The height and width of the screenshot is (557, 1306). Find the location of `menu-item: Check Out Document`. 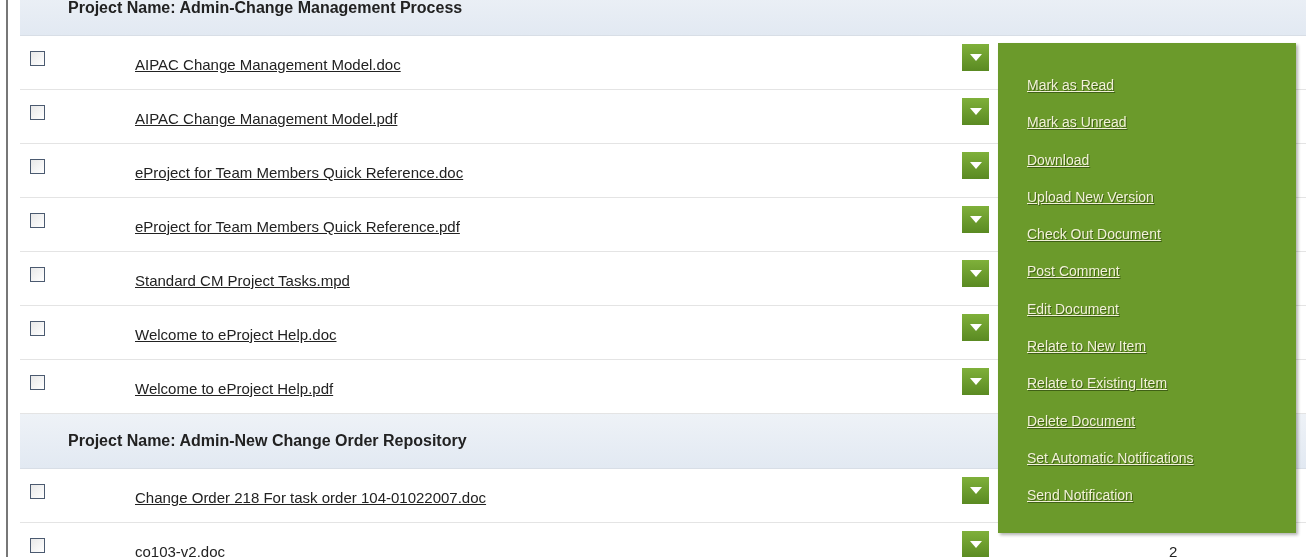

menu-item: Check Out Document is located at coordinates (1094, 234).